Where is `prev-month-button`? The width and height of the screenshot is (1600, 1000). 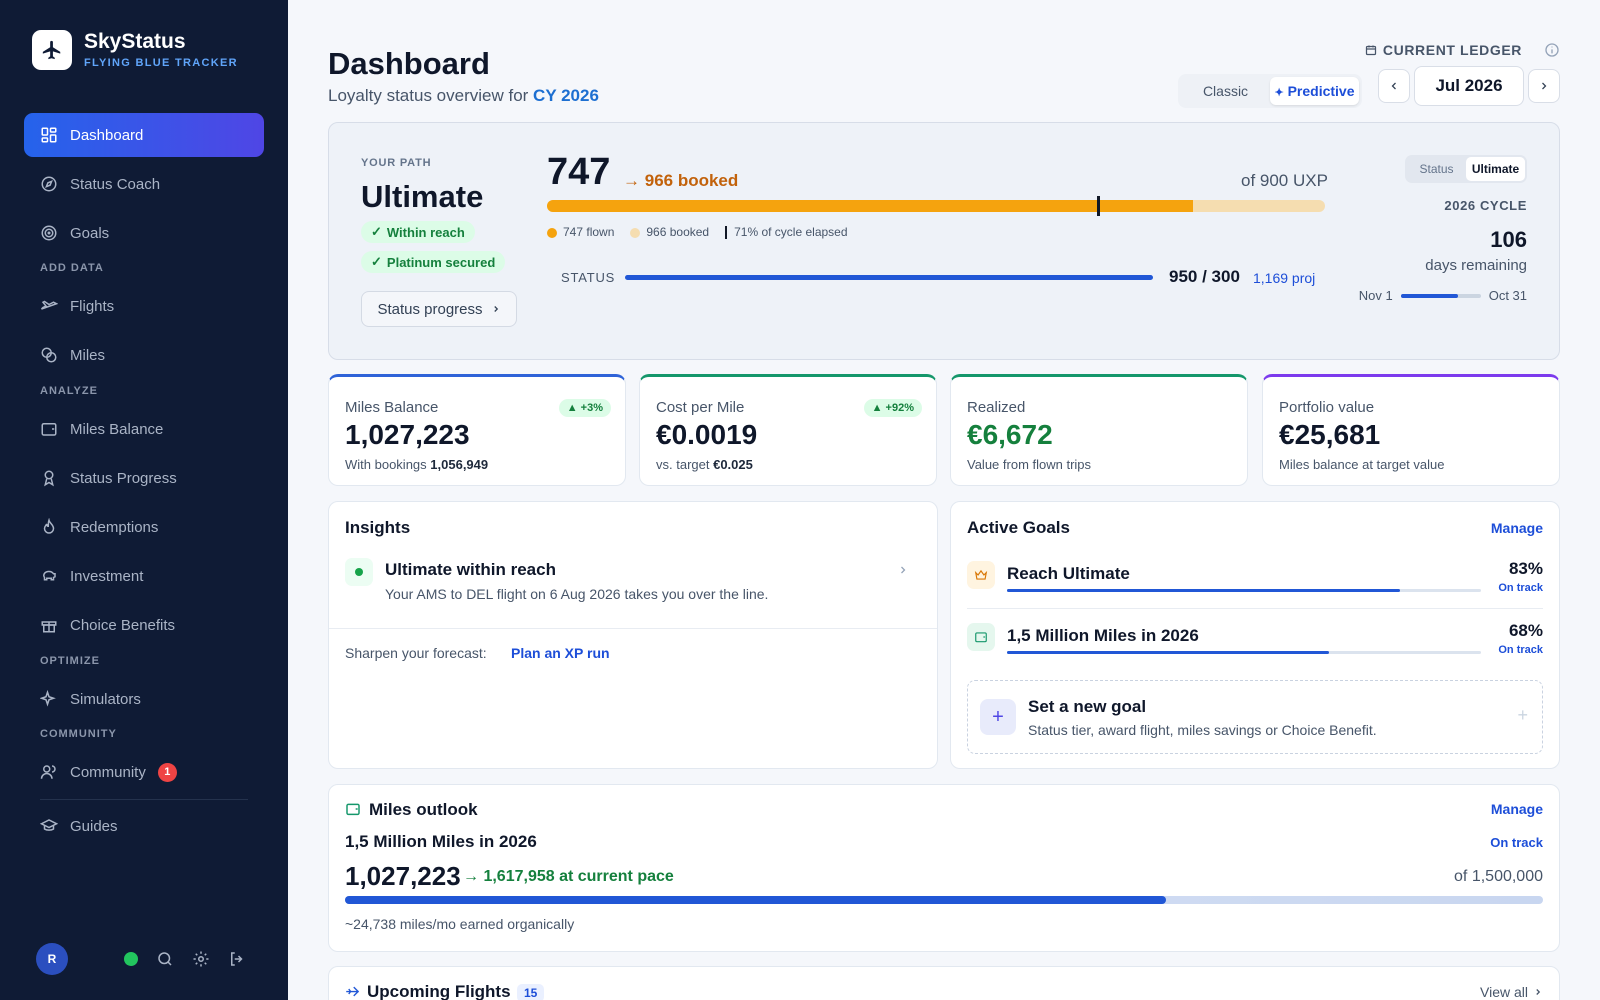 prev-month-button is located at coordinates (1394, 86).